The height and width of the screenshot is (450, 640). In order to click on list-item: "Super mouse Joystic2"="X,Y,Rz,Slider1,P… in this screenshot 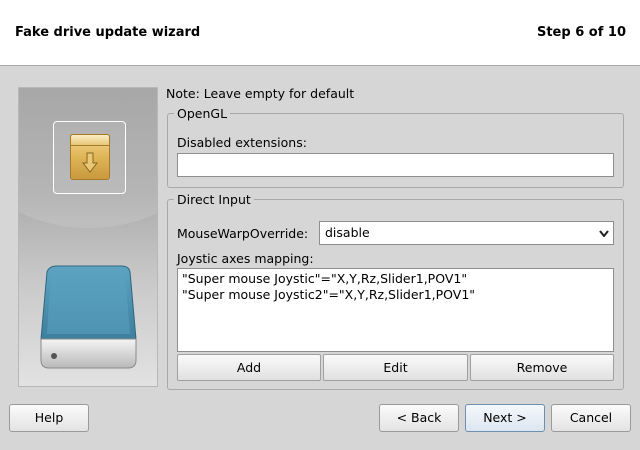, I will do `click(395, 295)`.